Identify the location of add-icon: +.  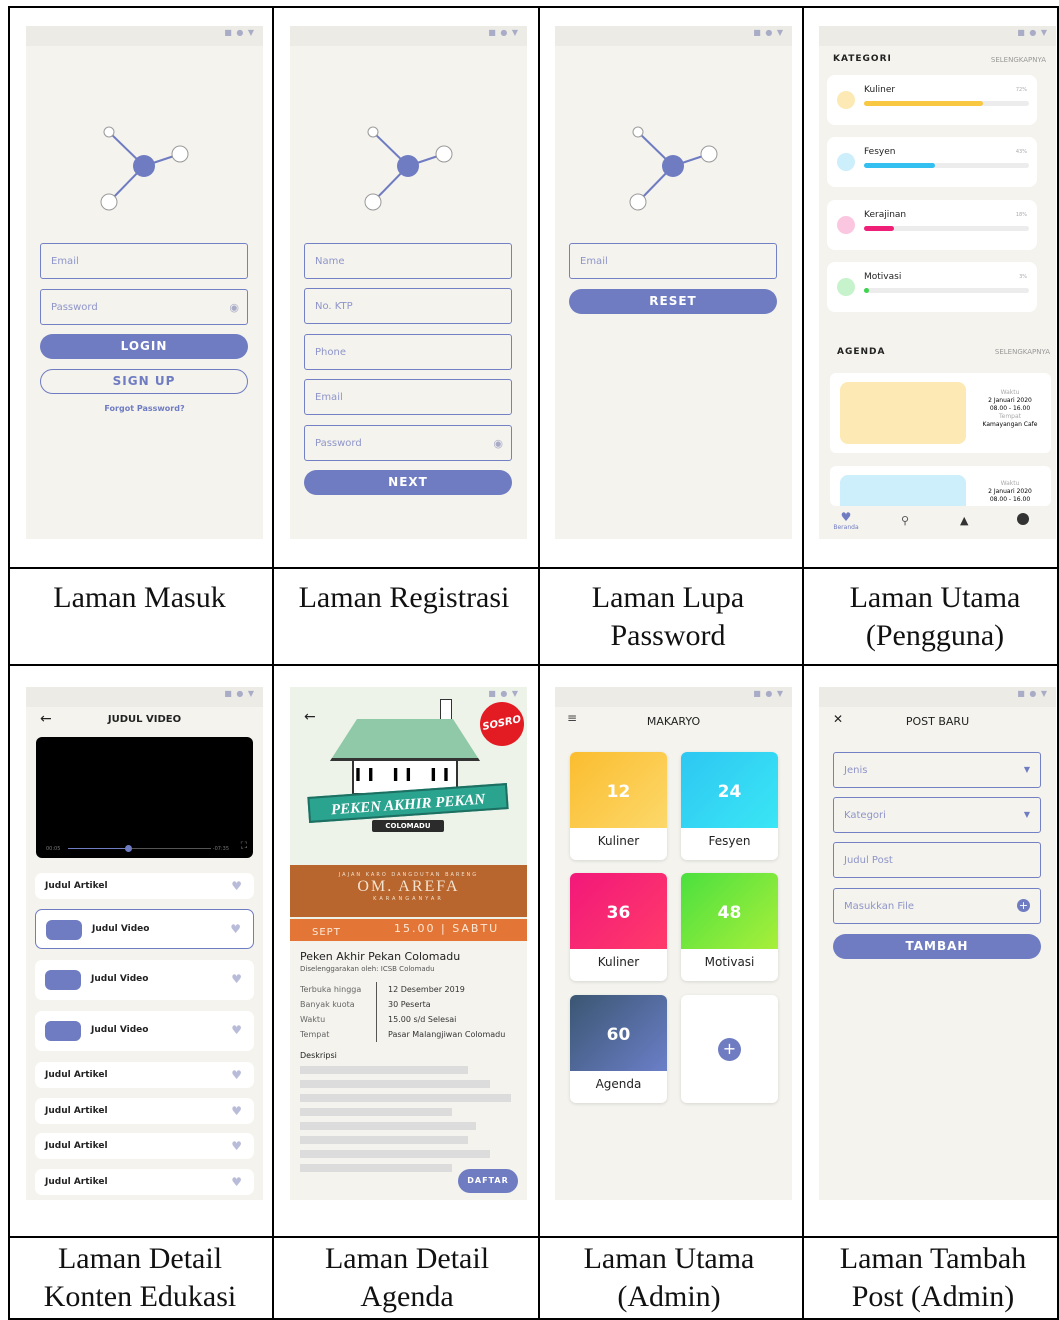
(729, 1049).